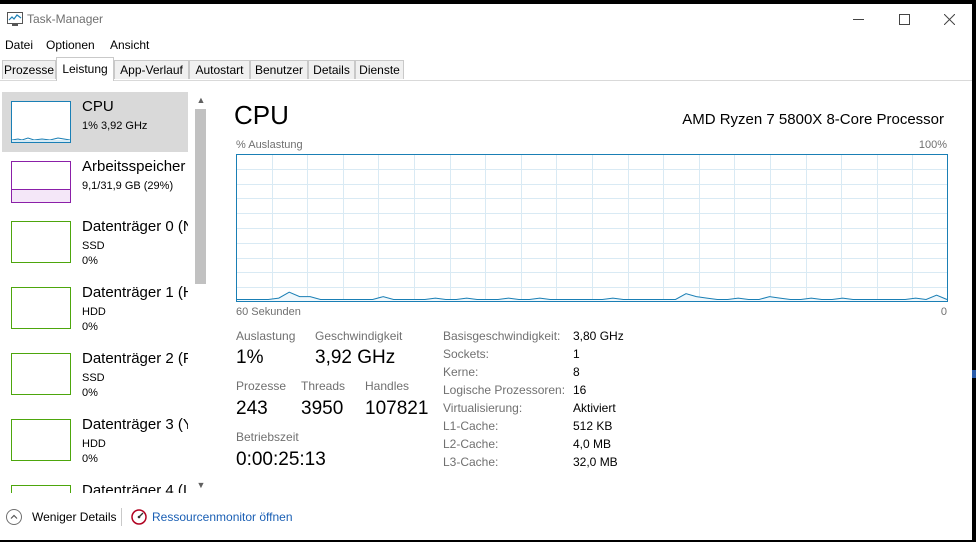 The width and height of the screenshot is (976, 542). What do you see at coordinates (135, 424) in the screenshot?
I see `sidebar-item-name: Datenträger 3 (Y` at bounding box center [135, 424].